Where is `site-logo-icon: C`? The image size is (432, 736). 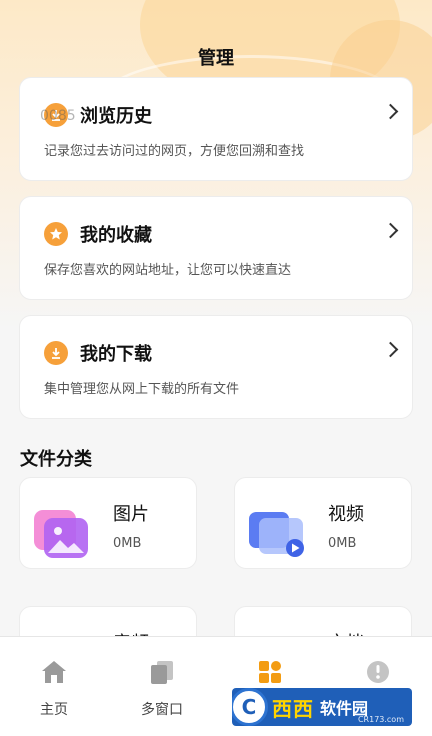 site-logo-icon: C is located at coordinates (250, 707).